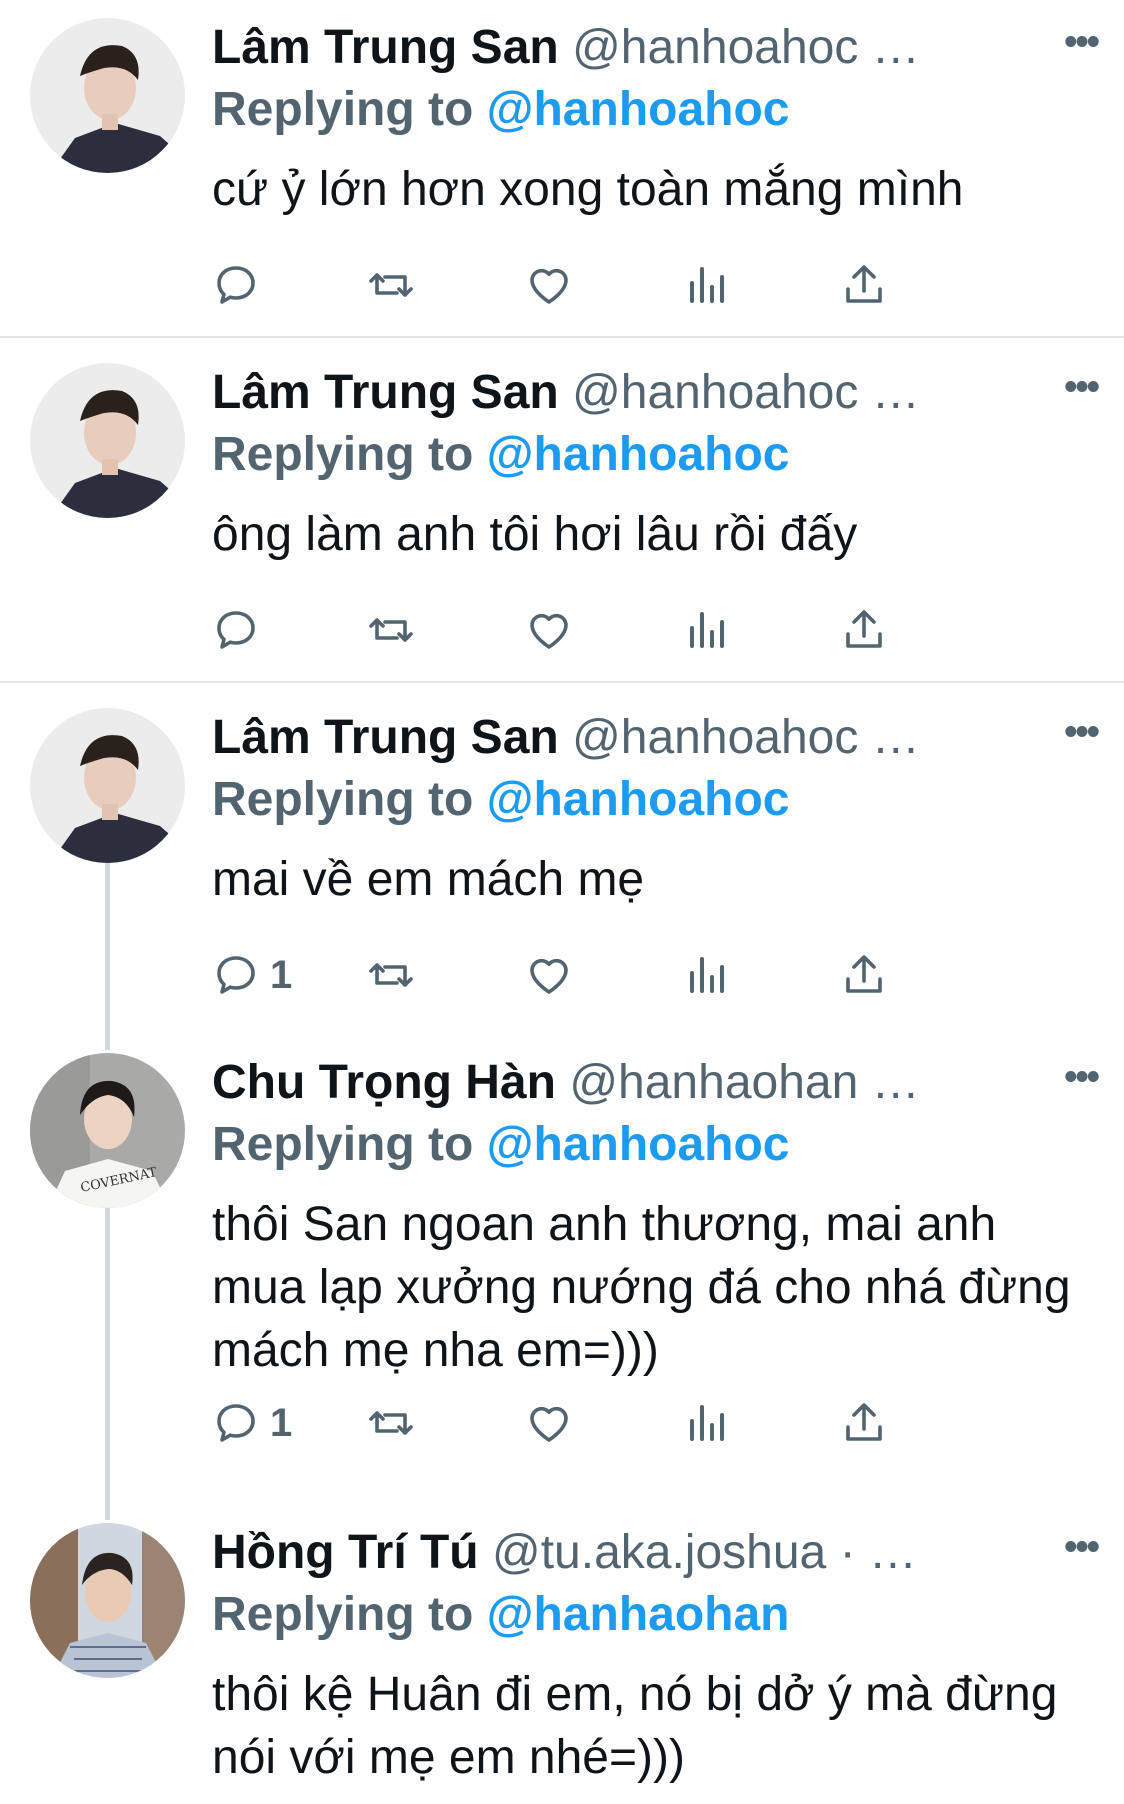 The width and height of the screenshot is (1124, 1804). Describe the element at coordinates (535, 534) in the screenshot. I see `tweet-text: ông làm anh tôi hơi lâu rồi đấy` at that location.